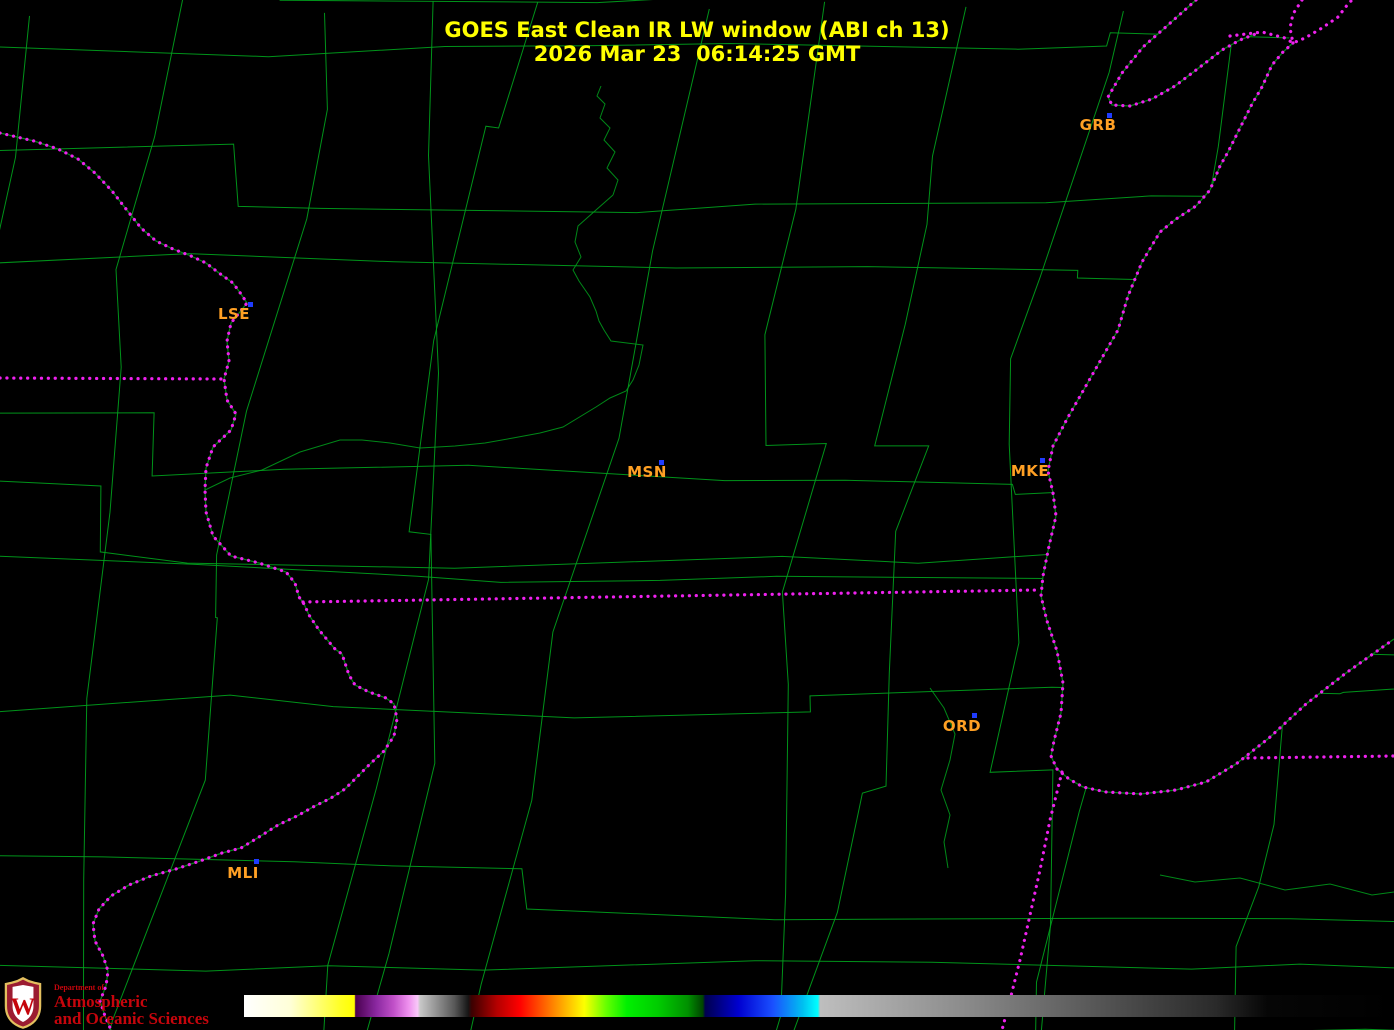 Image resolution: width=1394 pixels, height=1030 pixels. I want to click on uw-crest-icon: W, so click(23, 1003).